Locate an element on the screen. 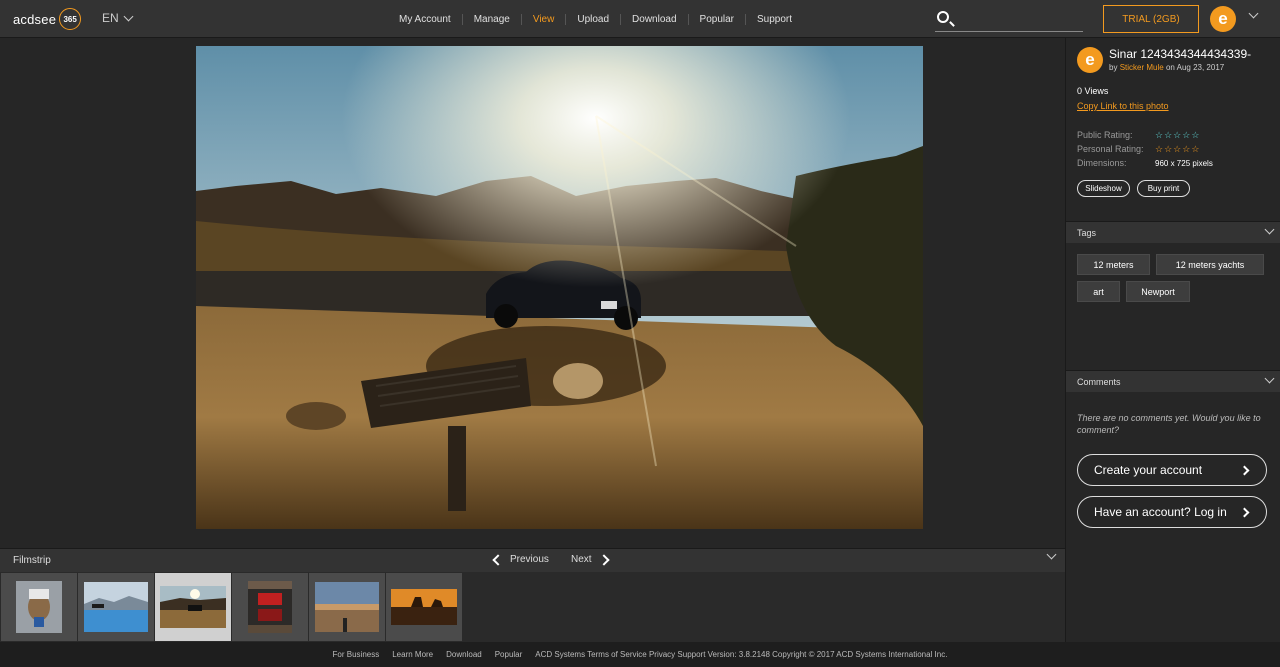  photo-title: Sinar 1243434344434339- is located at coordinates (1180, 54).